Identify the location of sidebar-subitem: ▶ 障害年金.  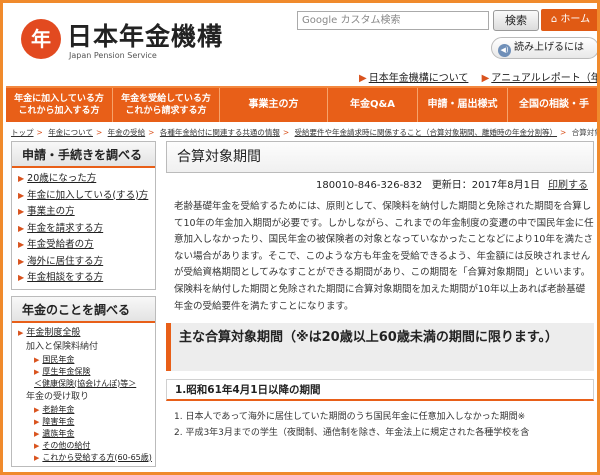
(84, 422).